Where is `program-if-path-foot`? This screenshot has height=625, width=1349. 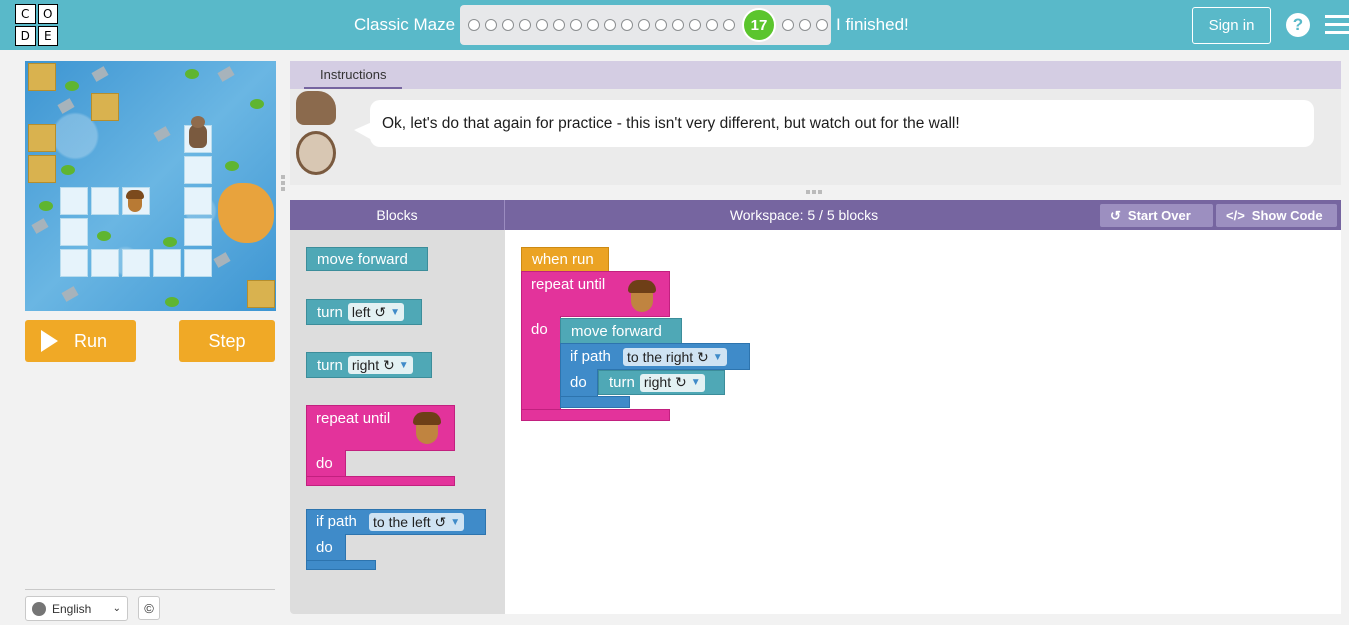 program-if-path-foot is located at coordinates (595, 402).